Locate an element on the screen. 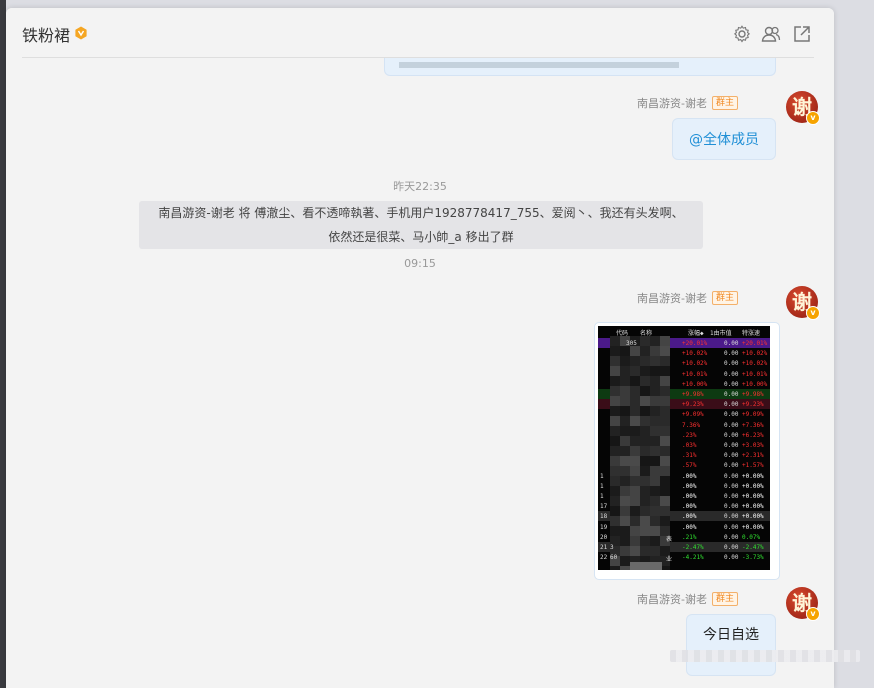 Image resolution: width=874 pixels, height=688 pixels. stock-row-speed: +9.98% is located at coordinates (753, 394).